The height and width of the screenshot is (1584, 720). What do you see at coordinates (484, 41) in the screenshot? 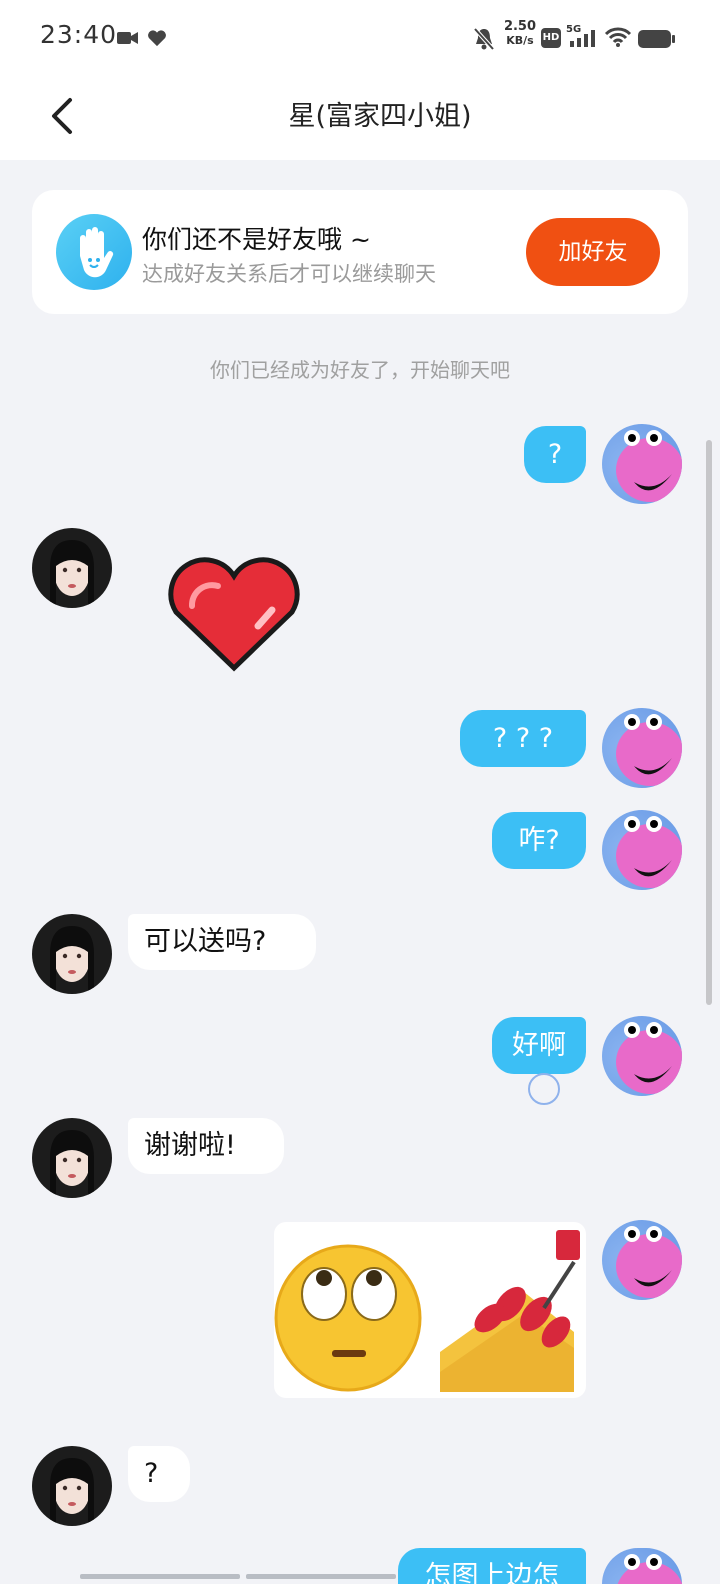
I see `bell-muted-icon` at bounding box center [484, 41].